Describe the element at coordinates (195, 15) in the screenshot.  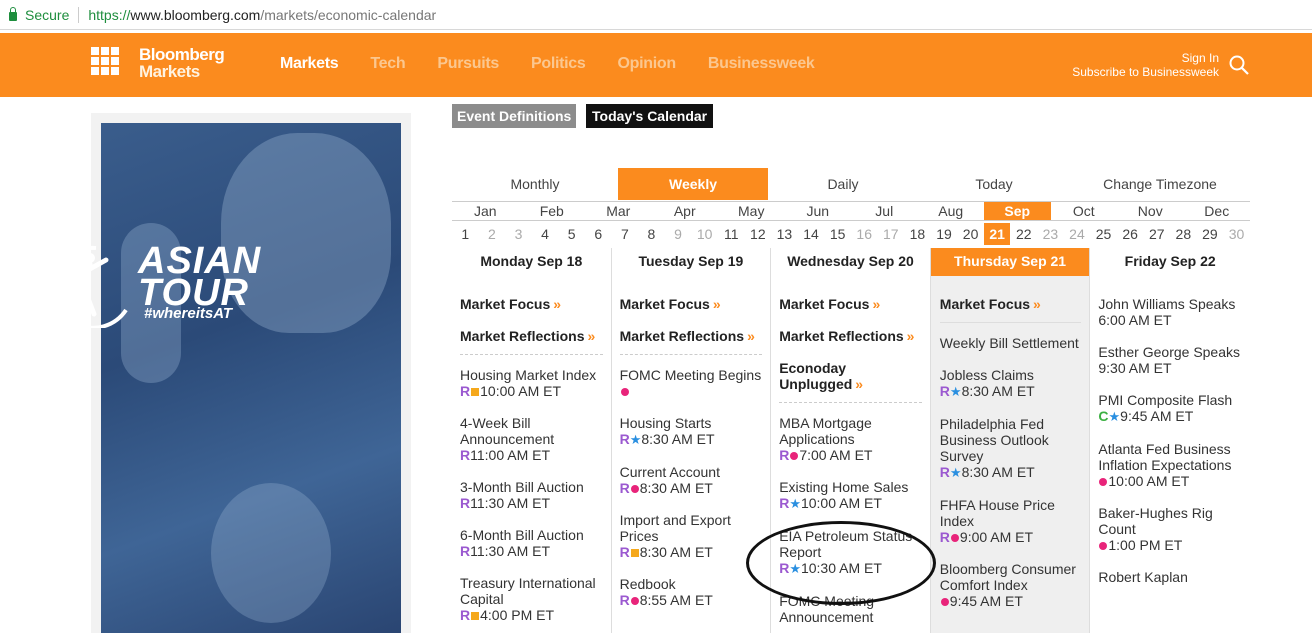
I see `url-host: www.bloomberg.com` at that location.